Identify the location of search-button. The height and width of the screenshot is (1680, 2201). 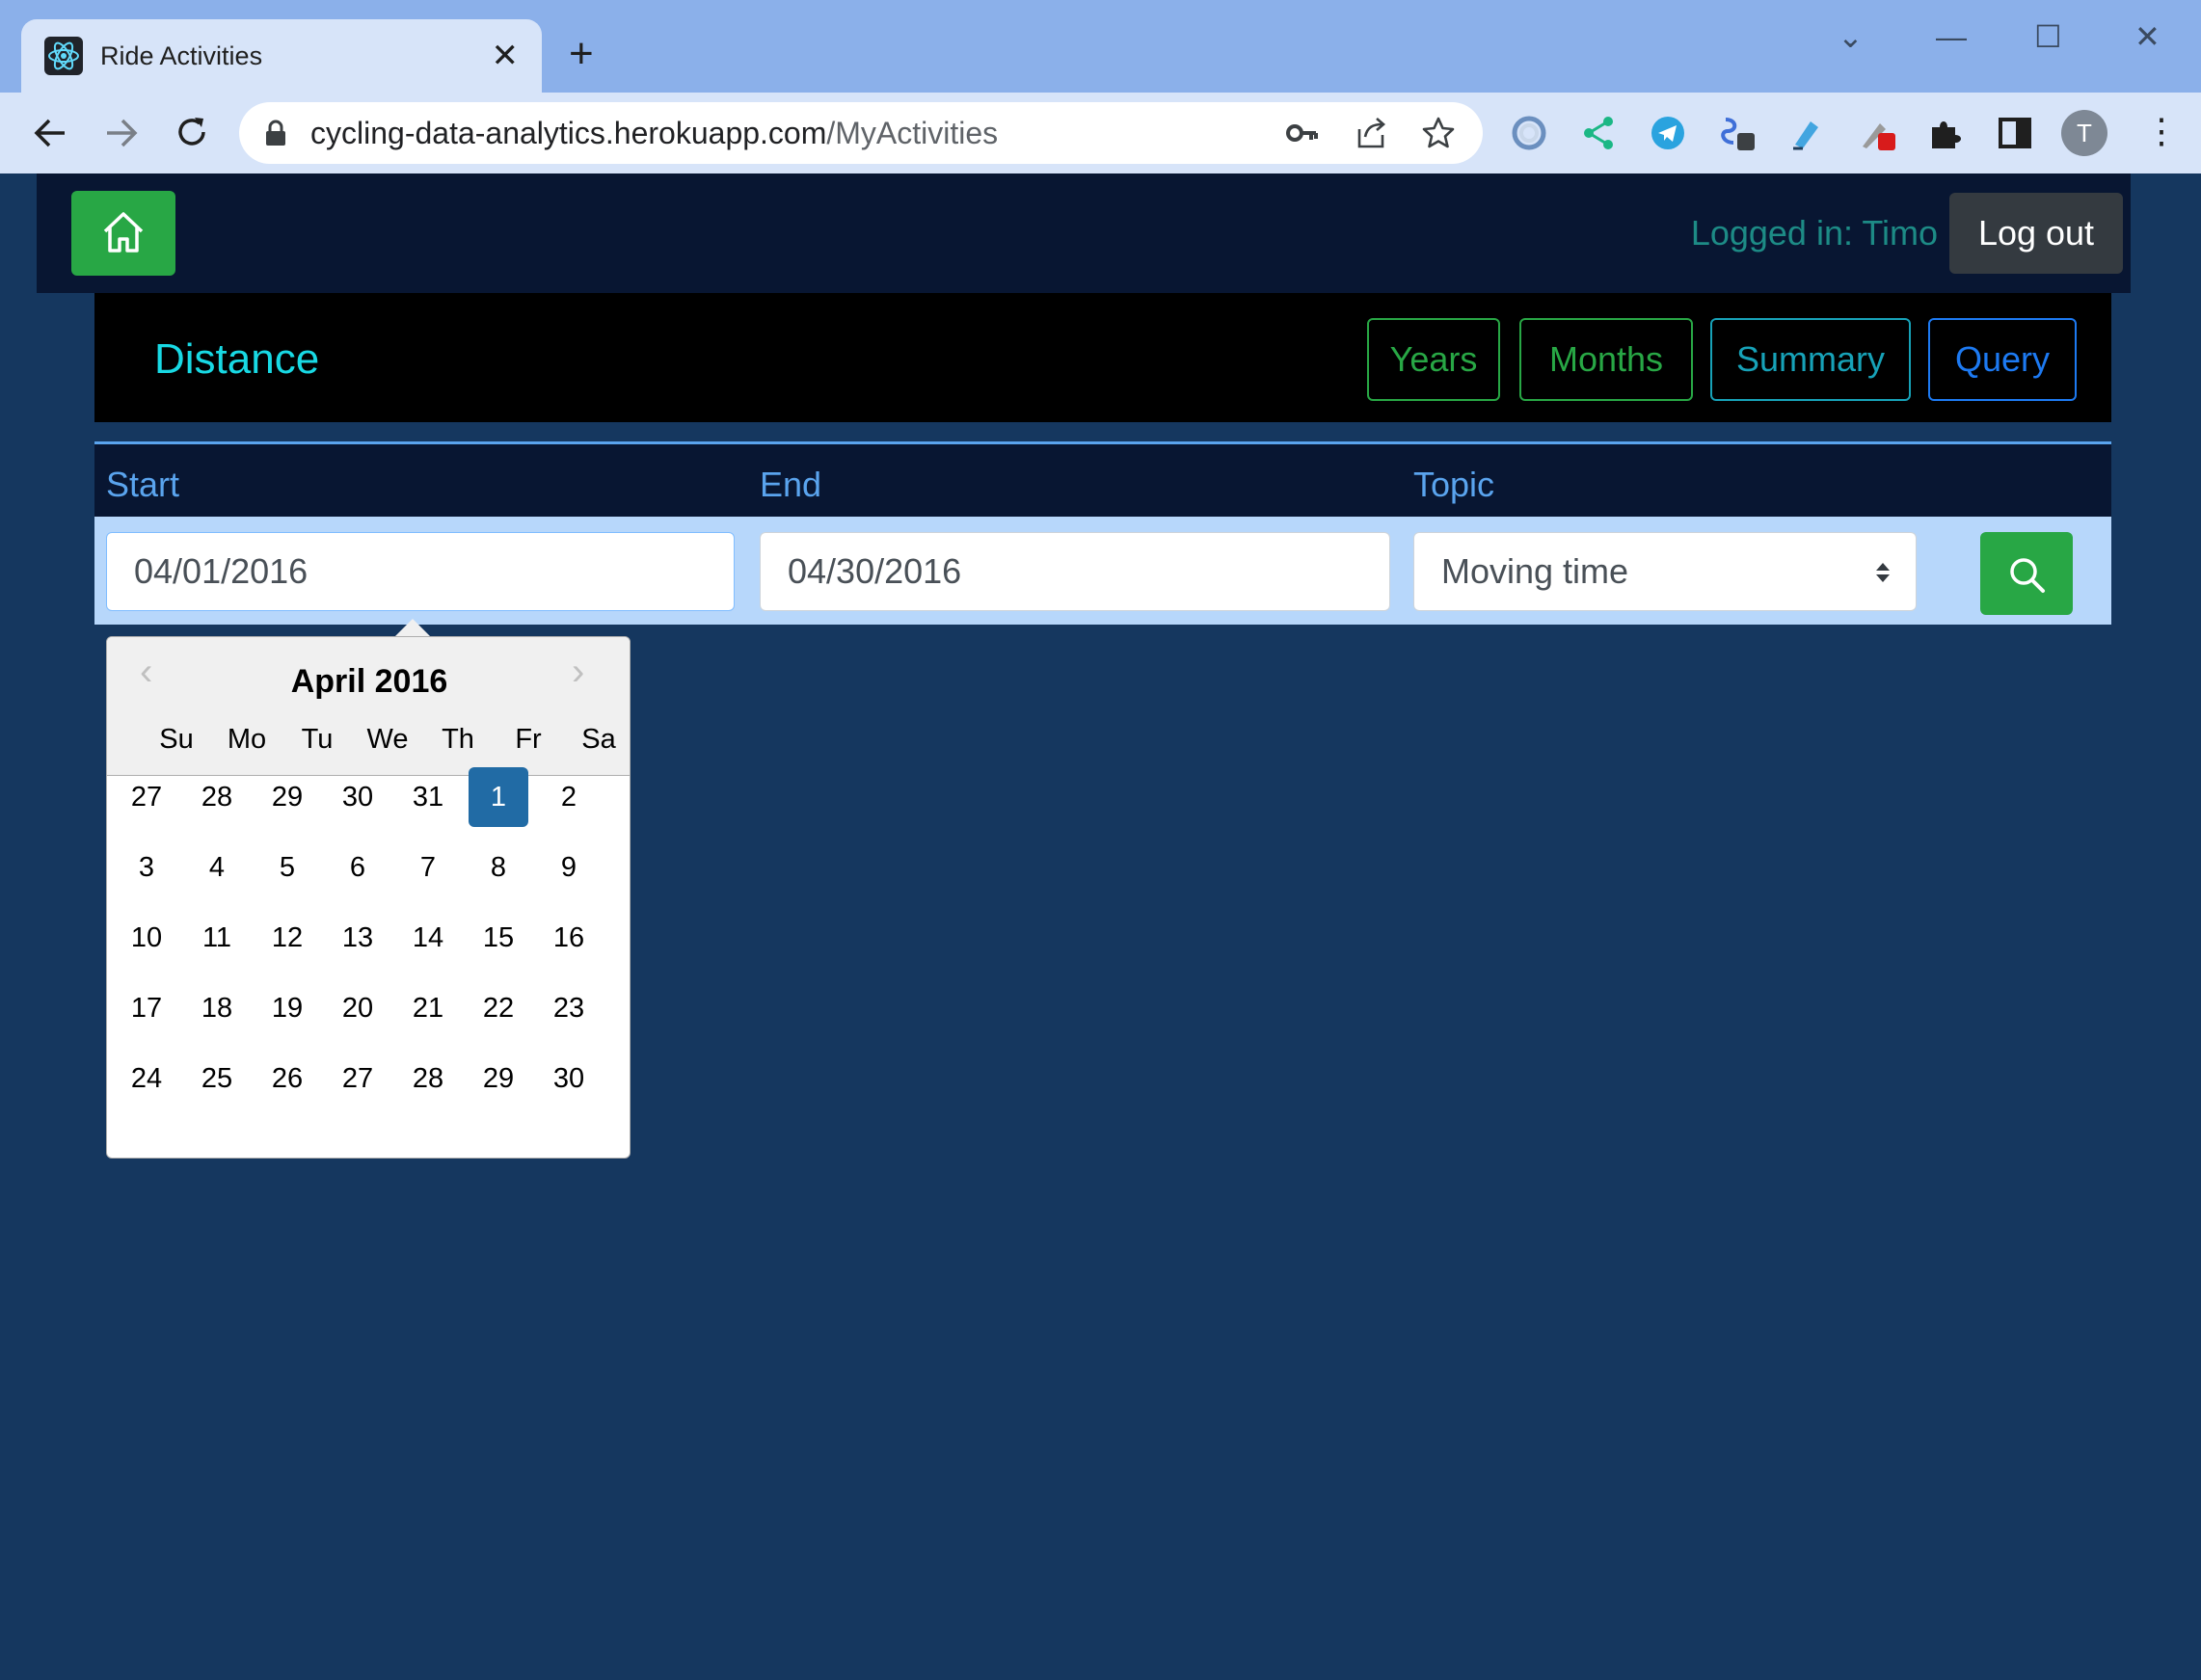
(2026, 573).